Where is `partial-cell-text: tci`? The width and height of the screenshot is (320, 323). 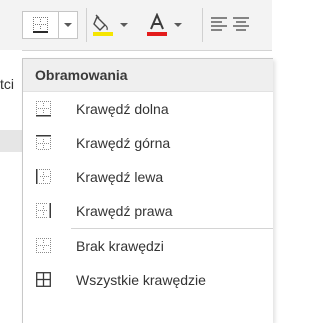 partial-cell-text: tci is located at coordinates (7, 84).